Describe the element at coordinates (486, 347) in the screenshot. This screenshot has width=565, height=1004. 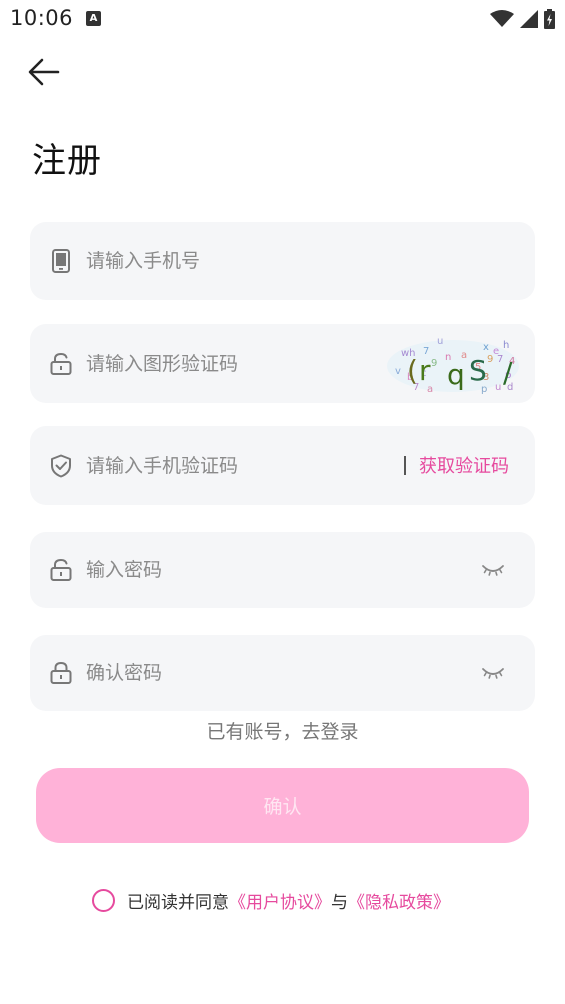
I see `svg-text: x` at that location.